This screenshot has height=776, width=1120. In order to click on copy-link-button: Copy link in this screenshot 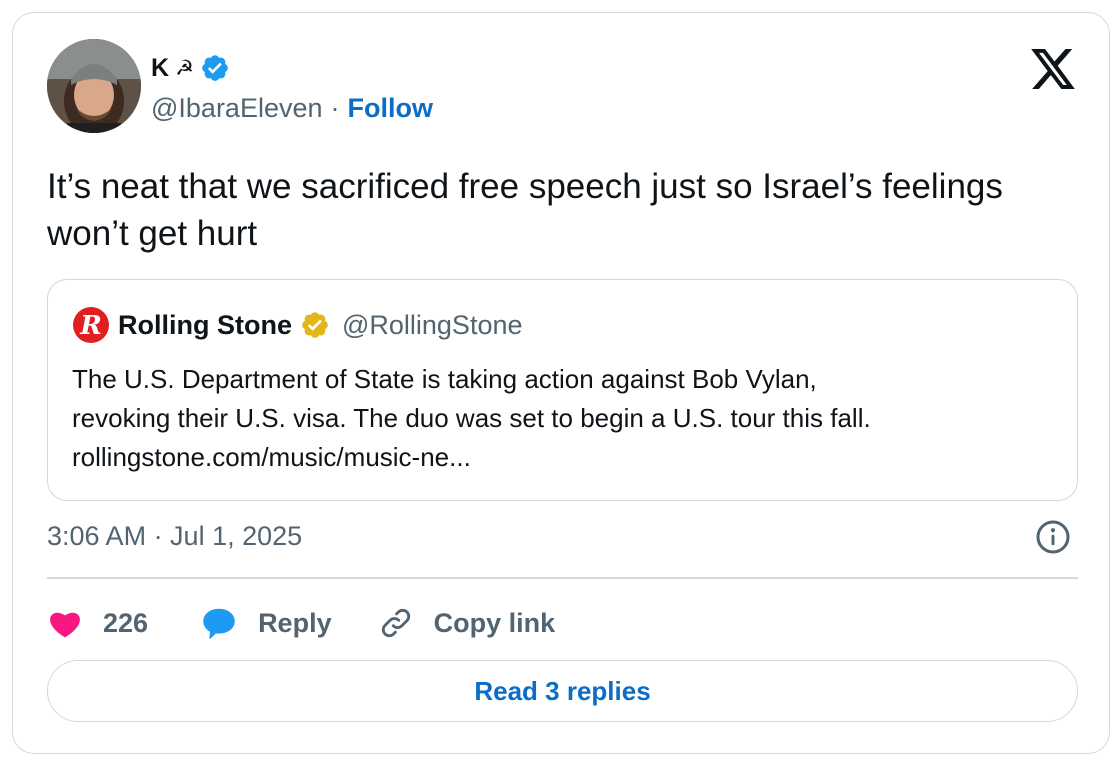, I will do `click(467, 623)`.